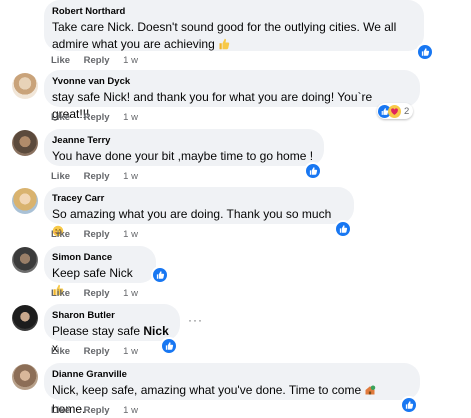  Describe the element at coordinates (112, 329) in the screenshot. I see `comment-bubble: Sharon Butler Please stay safe Nick x` at that location.